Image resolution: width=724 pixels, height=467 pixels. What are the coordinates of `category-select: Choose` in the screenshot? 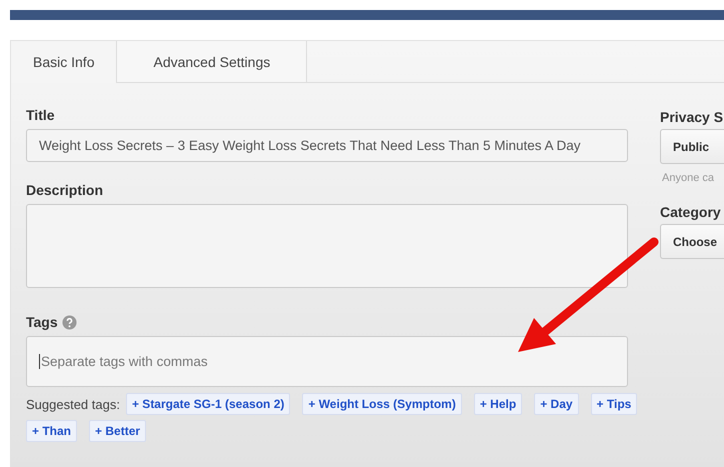 It's located at (692, 241).